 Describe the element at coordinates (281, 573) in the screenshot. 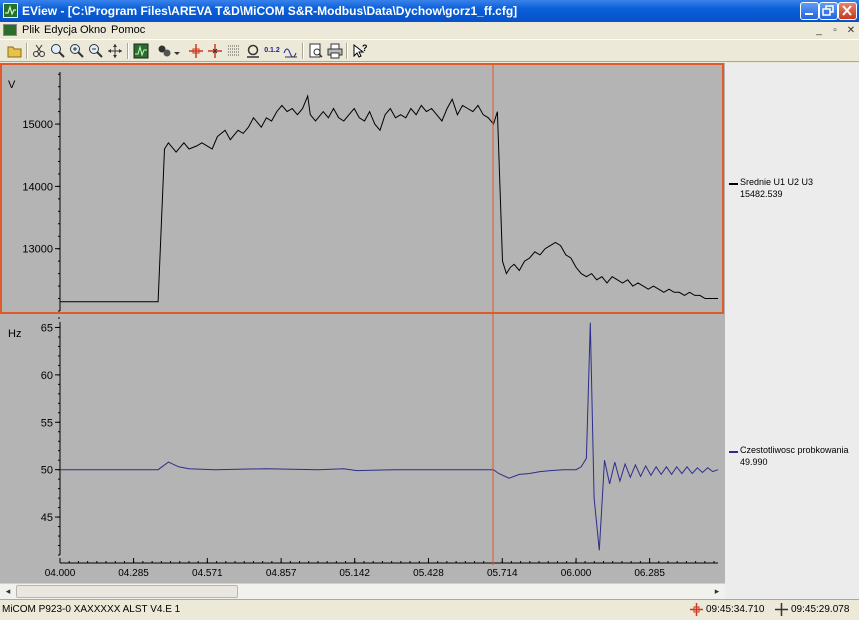

I see `x-tick-label: 04.857` at that location.